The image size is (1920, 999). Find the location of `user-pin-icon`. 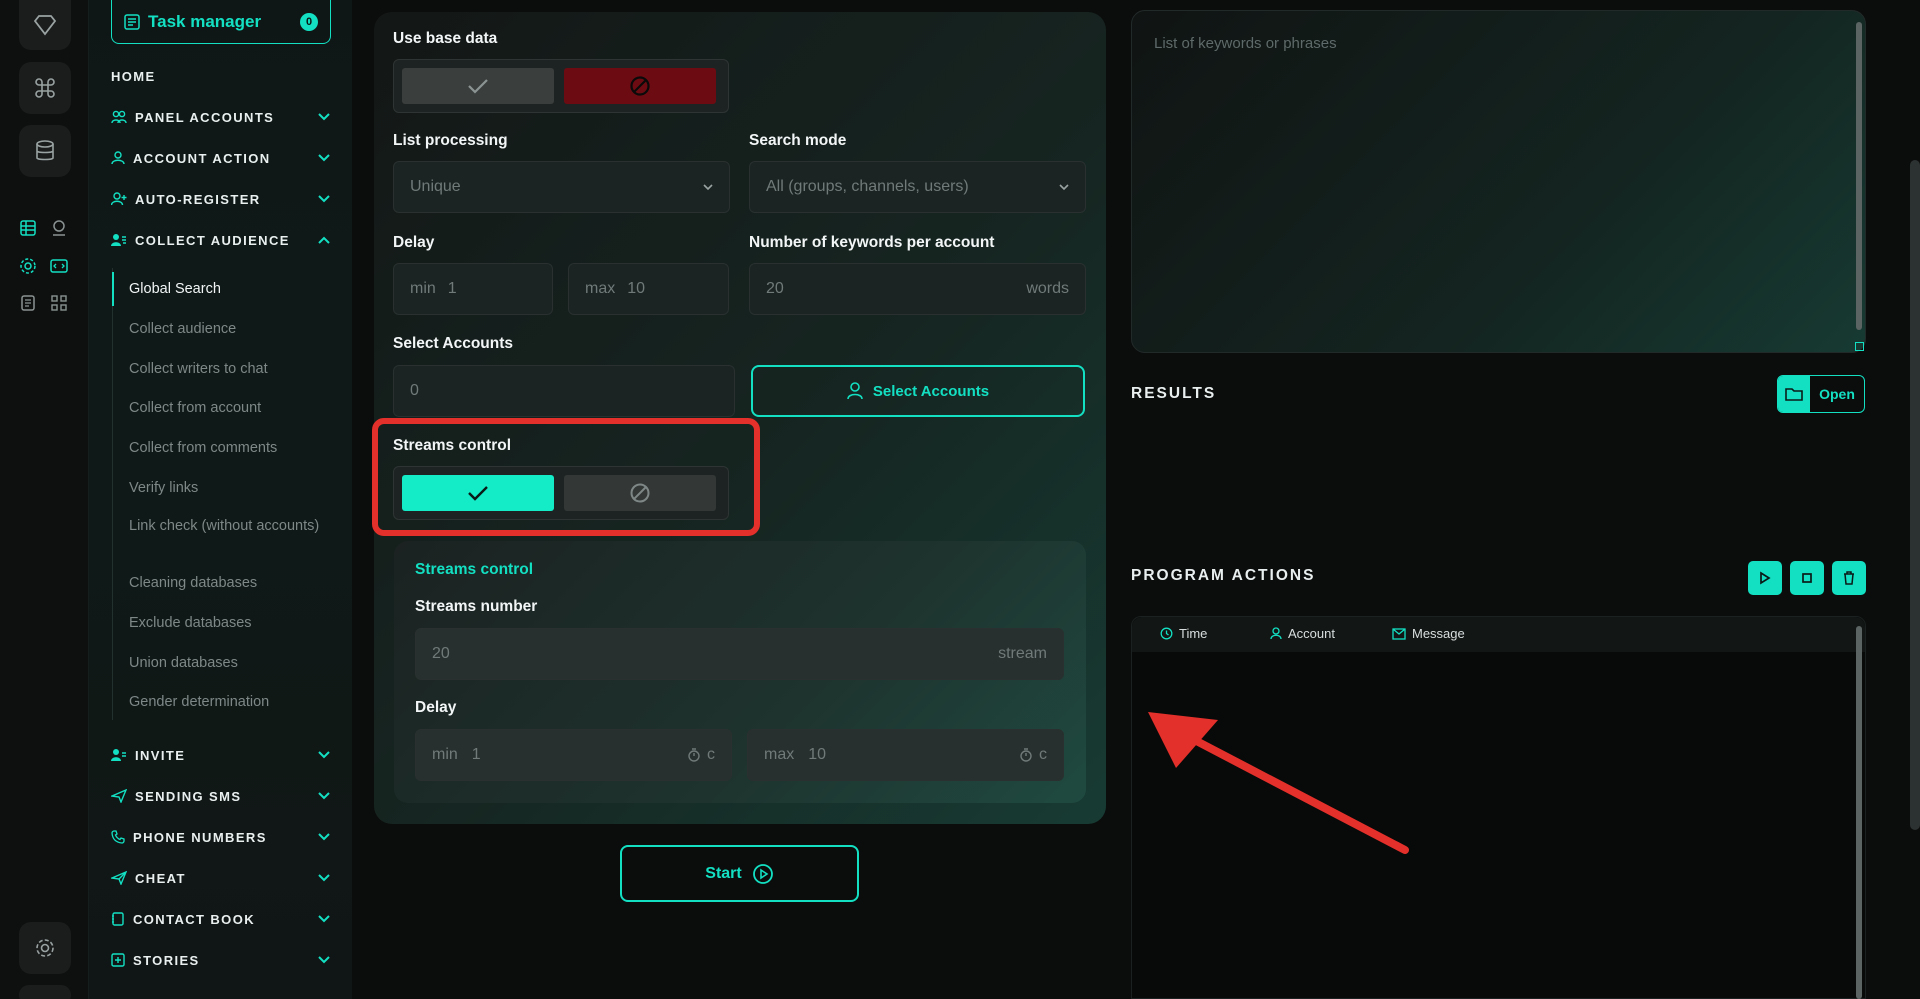

user-pin-icon is located at coordinates (59, 228).